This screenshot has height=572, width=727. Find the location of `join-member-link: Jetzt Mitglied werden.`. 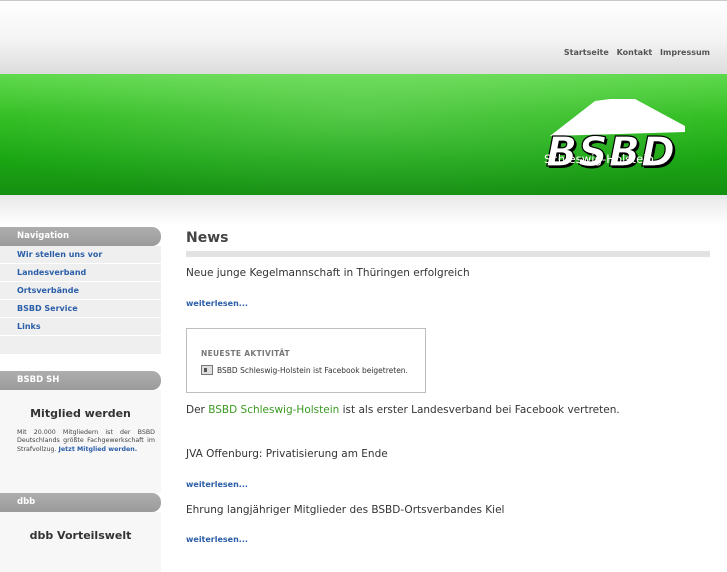

join-member-link: Jetzt Mitglied werden. is located at coordinates (98, 449).